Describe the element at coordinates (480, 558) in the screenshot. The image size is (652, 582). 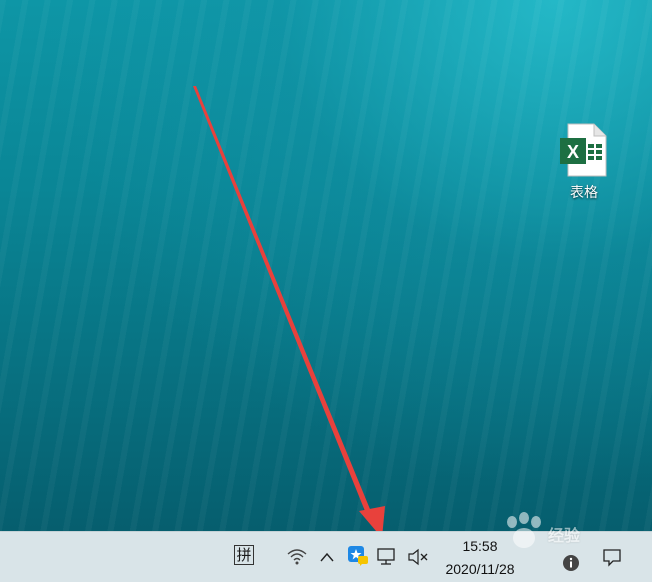
I see `system-clock: 15:58 2020/11/28` at that location.